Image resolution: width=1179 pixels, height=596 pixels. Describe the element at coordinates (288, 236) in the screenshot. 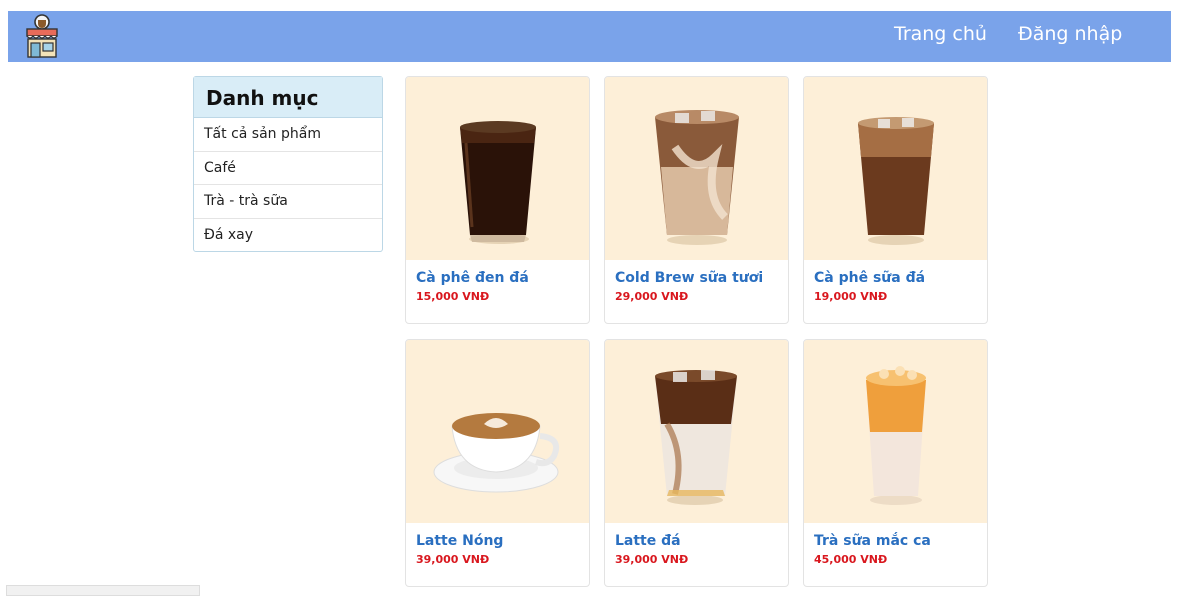

I see `category-item-blended: Đá xay` at that location.